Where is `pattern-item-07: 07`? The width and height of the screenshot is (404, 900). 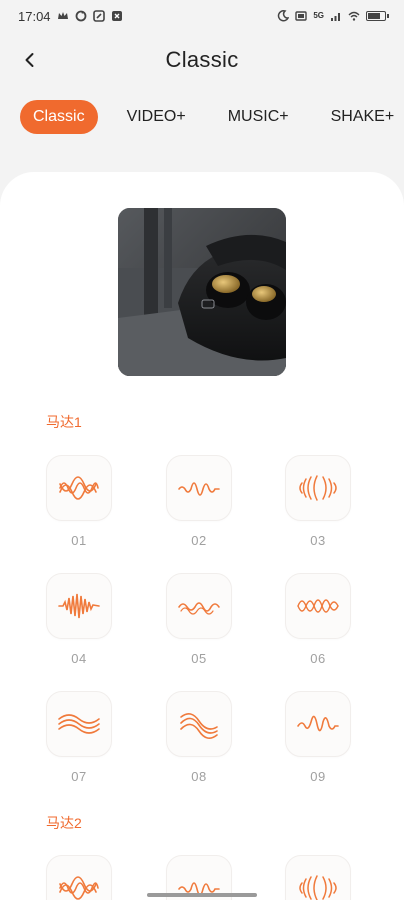 pattern-item-07: 07 is located at coordinates (79, 737).